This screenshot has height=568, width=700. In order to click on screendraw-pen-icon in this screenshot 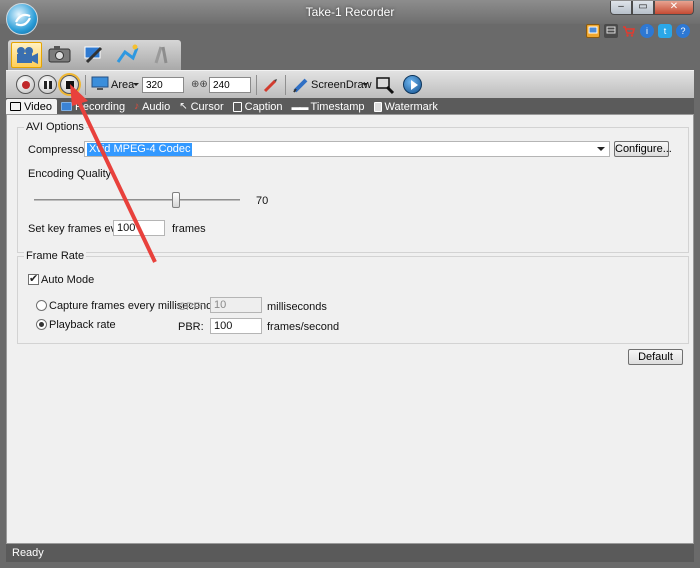, I will do `click(301, 86)`.